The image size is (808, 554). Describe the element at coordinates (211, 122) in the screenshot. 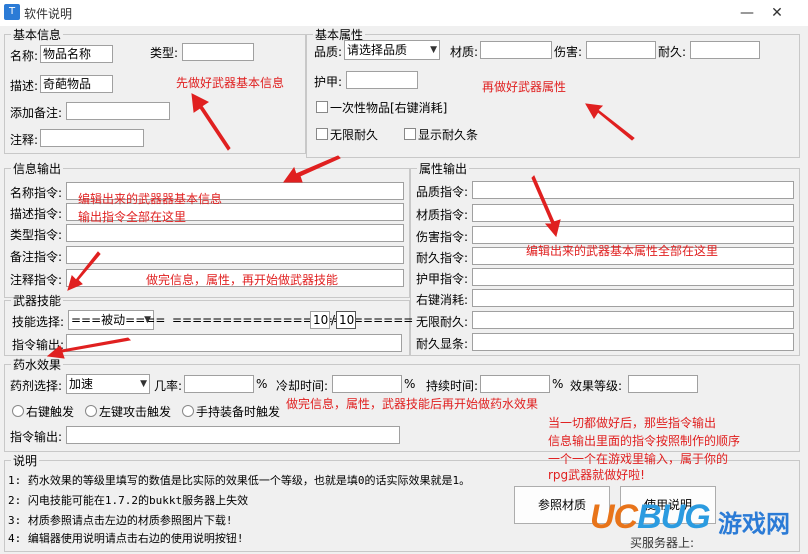

I see `arrow-basic` at that location.